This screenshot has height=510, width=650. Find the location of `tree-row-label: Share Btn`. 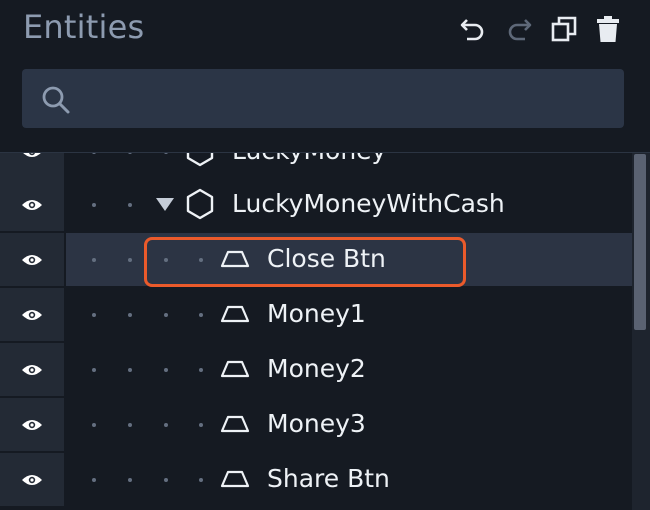

tree-row-label: Share Btn is located at coordinates (328, 478).